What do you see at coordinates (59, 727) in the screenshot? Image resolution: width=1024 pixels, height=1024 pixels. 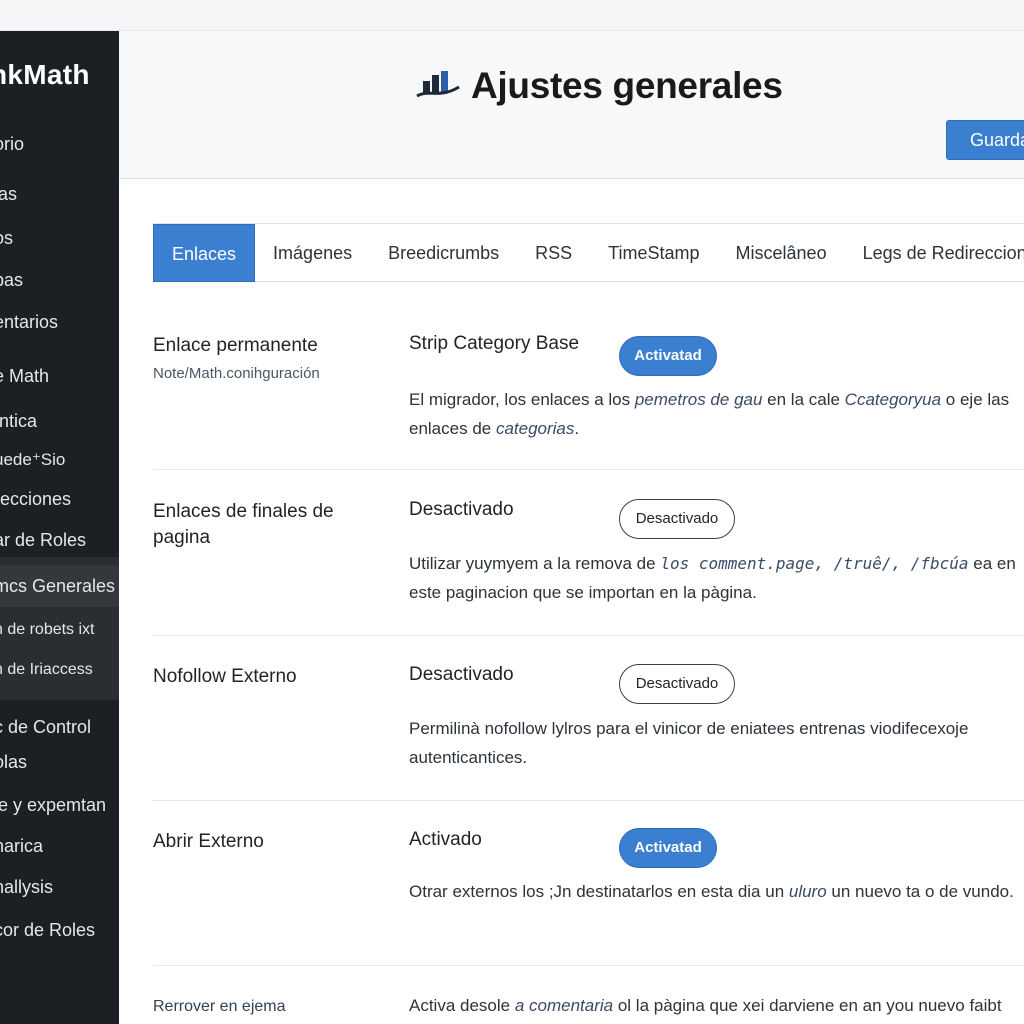 I see `sidebar-item: c de Control` at bounding box center [59, 727].